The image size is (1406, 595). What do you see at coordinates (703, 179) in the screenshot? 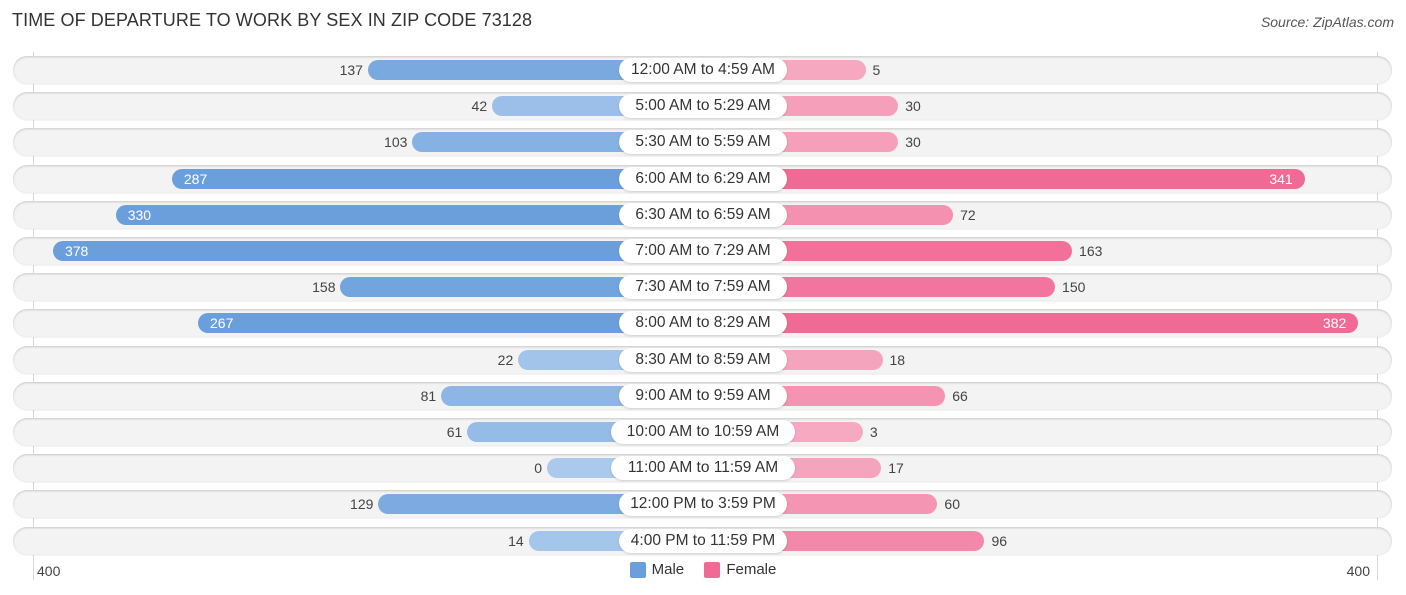
I see `category-label: 6:00 AM to 6:29 AM` at bounding box center [703, 179].